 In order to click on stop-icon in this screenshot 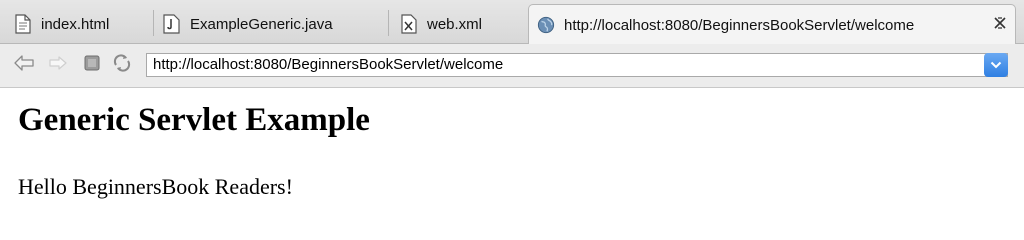, I will do `click(92, 65)`.